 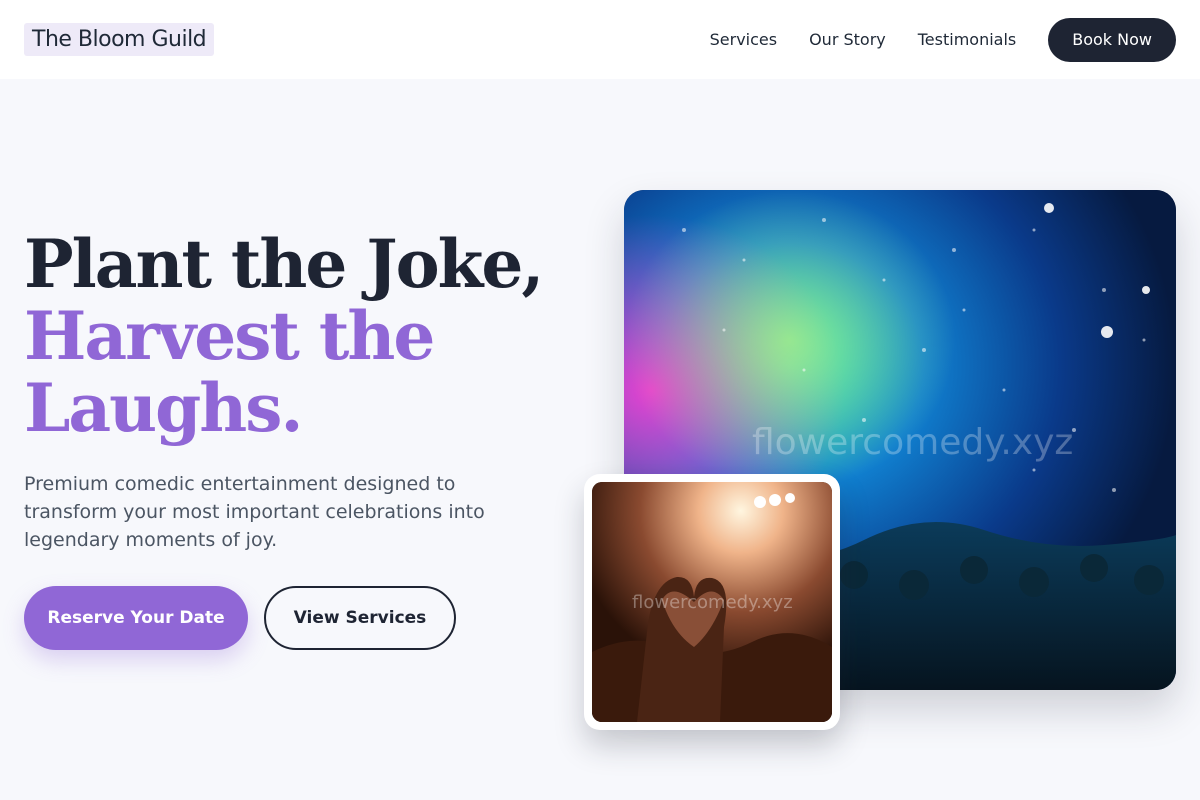 I want to click on book-now-button: Book Now, so click(x=1112, y=39).